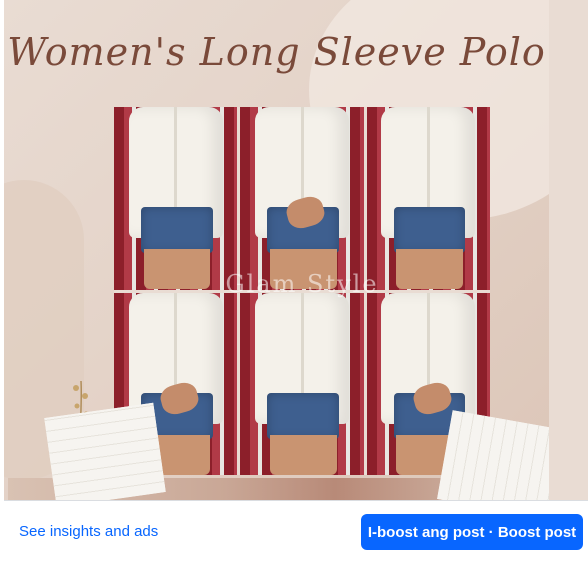 The height and width of the screenshot is (566, 588). Describe the element at coordinates (276, 52) in the screenshot. I see `post-title: Women's Long Sleeve Polo` at that location.